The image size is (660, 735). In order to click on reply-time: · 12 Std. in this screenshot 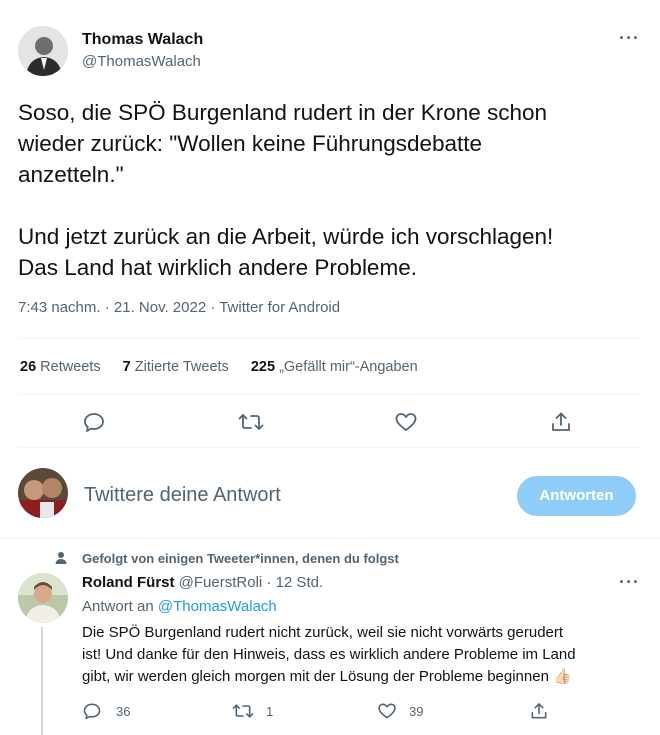, I will do `click(294, 582)`.